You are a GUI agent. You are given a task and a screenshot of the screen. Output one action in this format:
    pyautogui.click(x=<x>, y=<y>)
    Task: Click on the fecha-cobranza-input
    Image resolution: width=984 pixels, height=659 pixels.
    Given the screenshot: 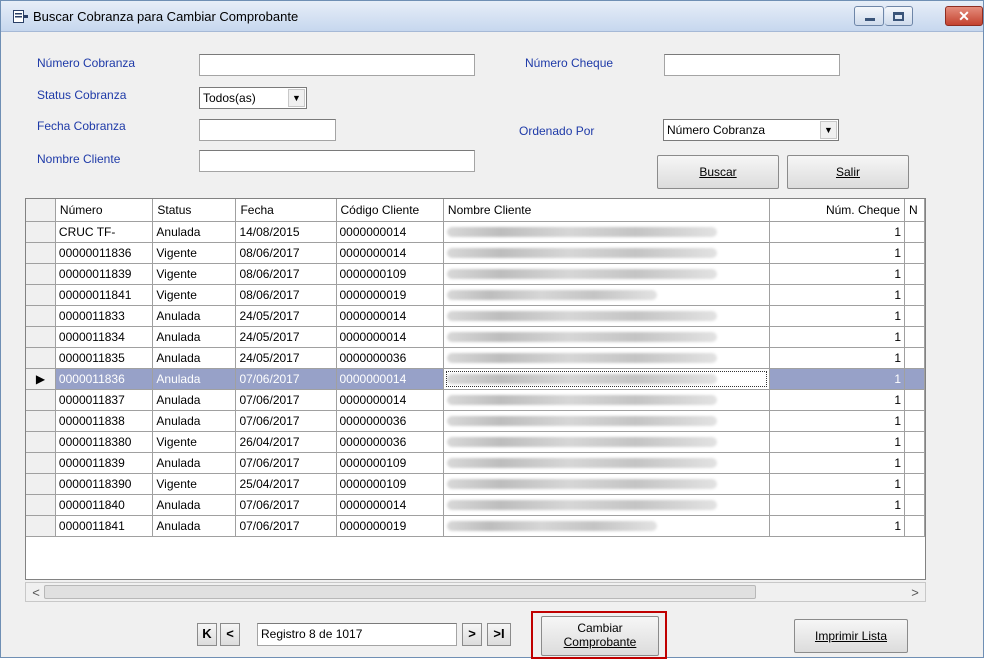 What is the action you would take?
    pyautogui.click(x=267, y=130)
    